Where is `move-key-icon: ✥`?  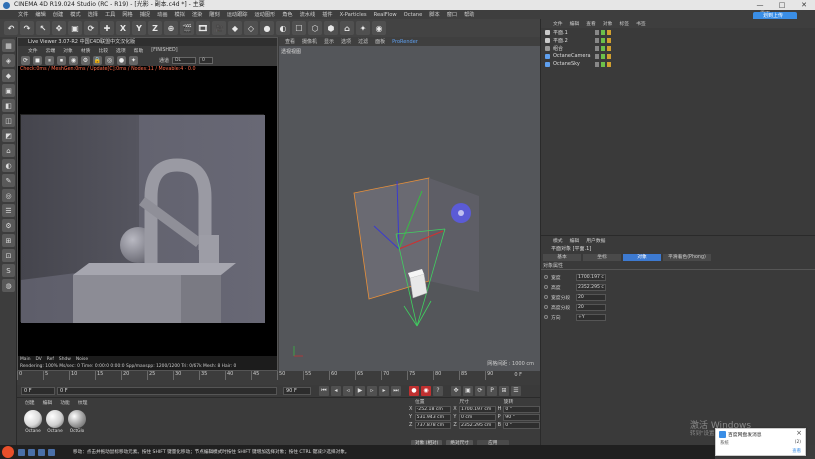
move-key-icon: ✥ is located at coordinates (456, 391).